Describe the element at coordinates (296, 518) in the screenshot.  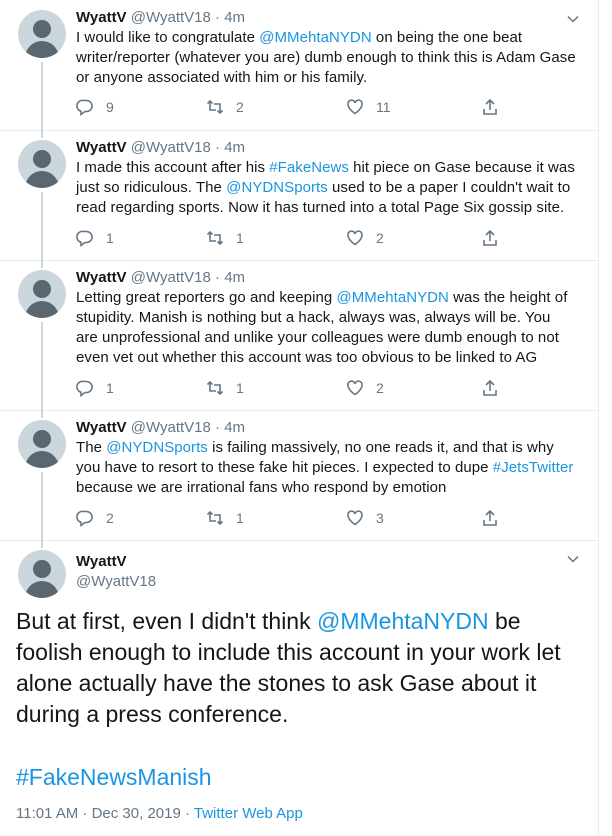
I see `tweet-actions: 2 1 3` at that location.